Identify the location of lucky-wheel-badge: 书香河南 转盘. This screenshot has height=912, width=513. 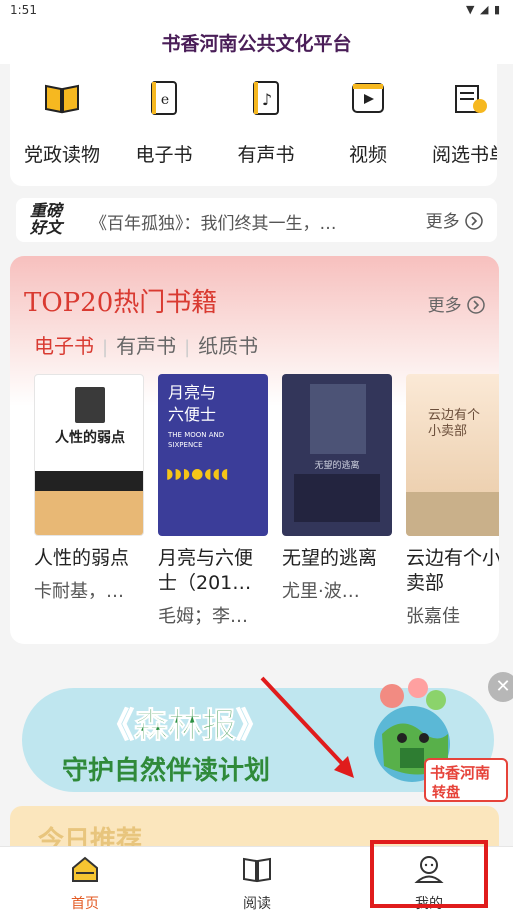
(466, 780).